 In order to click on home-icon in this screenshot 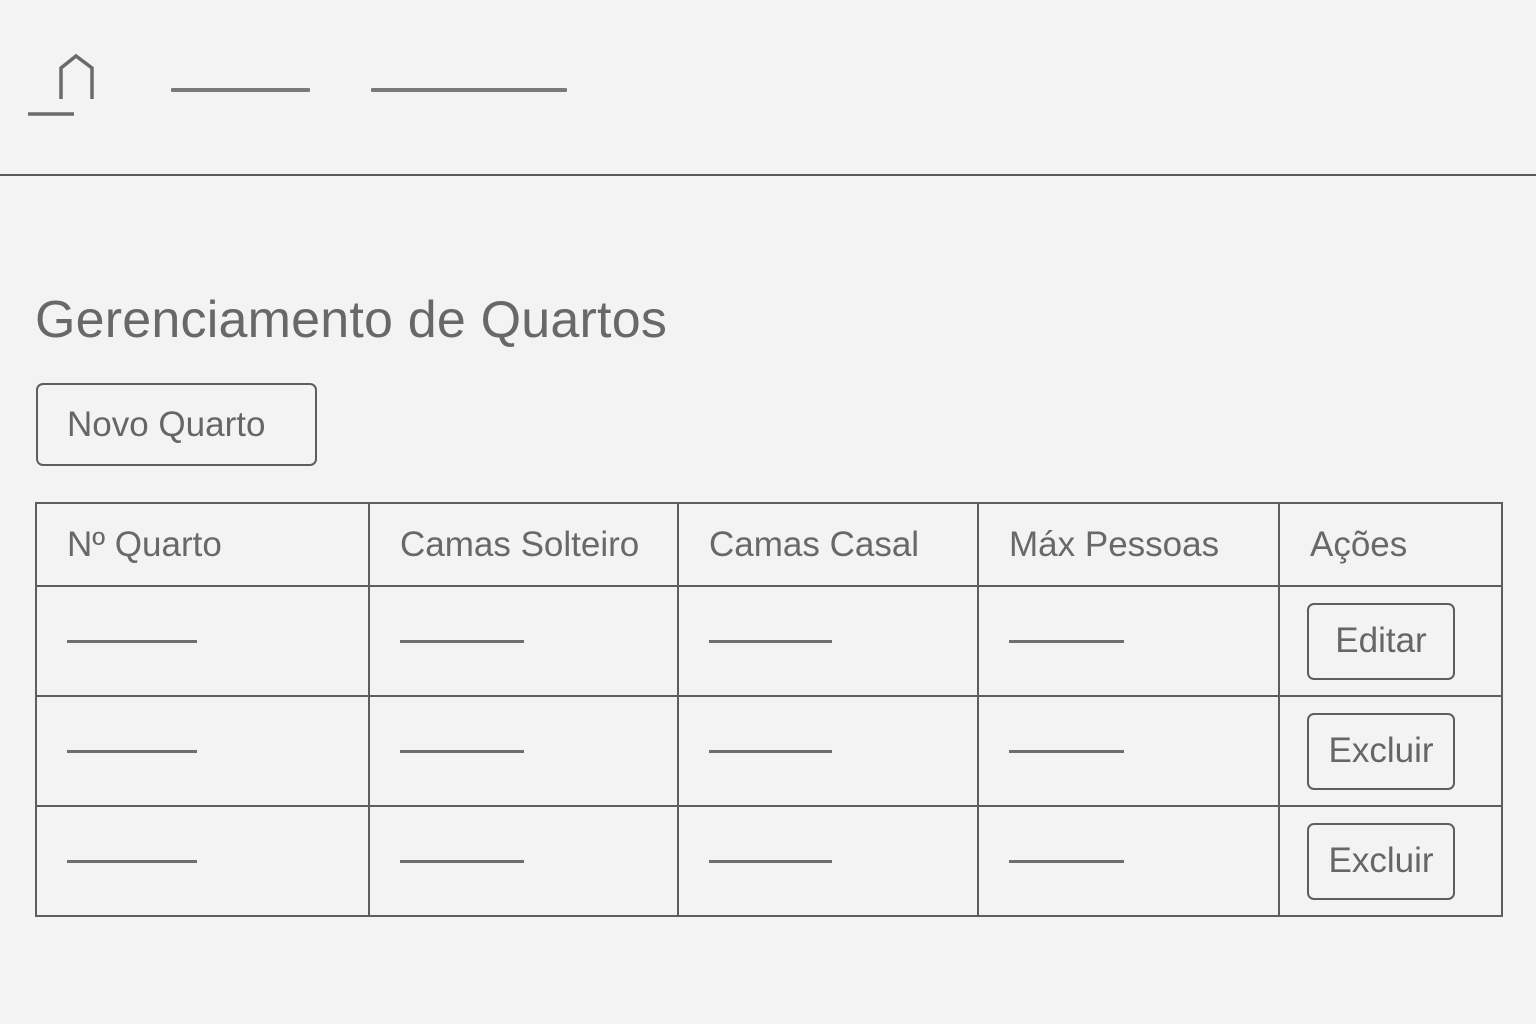, I will do `click(62, 86)`.